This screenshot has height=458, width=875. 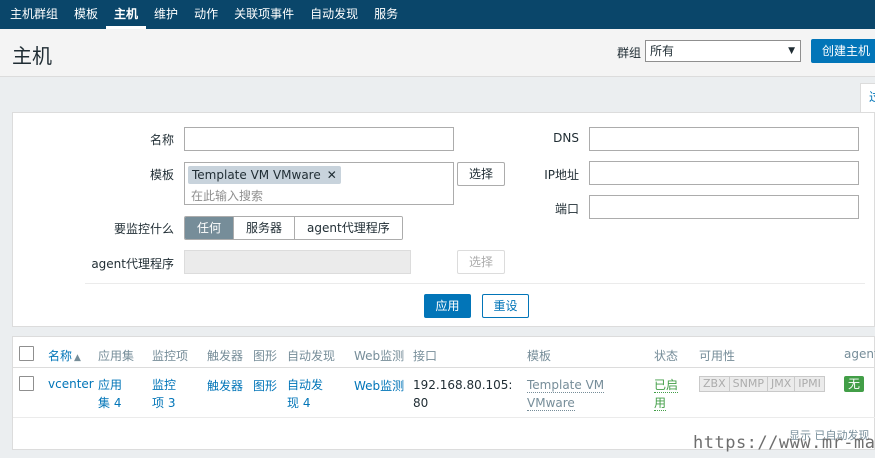 I want to click on sort-asc-icon: ▲, so click(x=77, y=358).